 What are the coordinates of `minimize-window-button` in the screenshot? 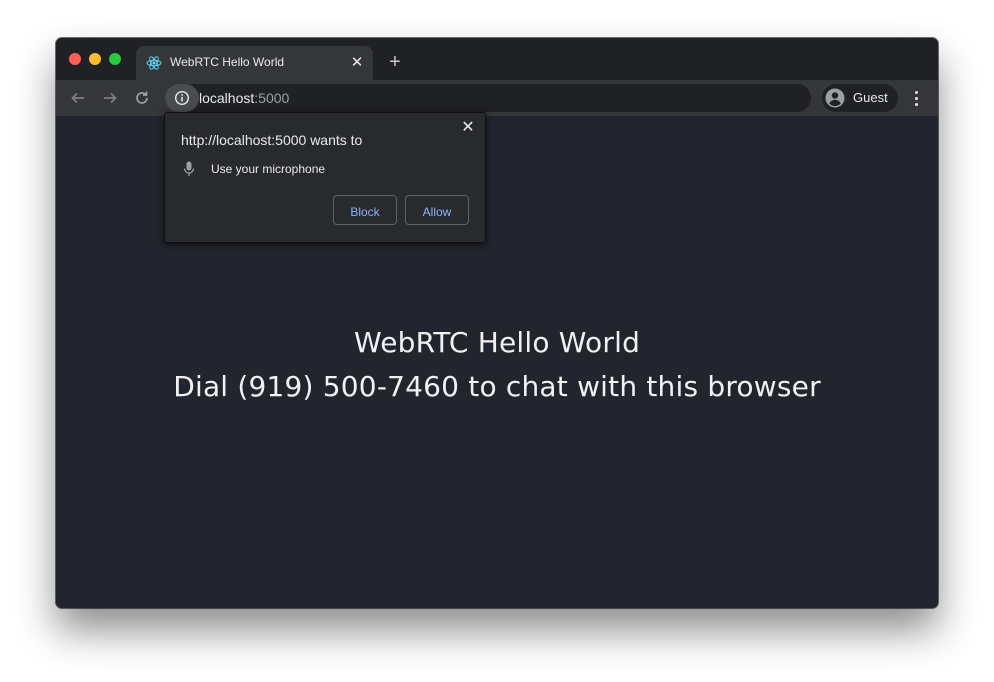 It's located at (95, 59).